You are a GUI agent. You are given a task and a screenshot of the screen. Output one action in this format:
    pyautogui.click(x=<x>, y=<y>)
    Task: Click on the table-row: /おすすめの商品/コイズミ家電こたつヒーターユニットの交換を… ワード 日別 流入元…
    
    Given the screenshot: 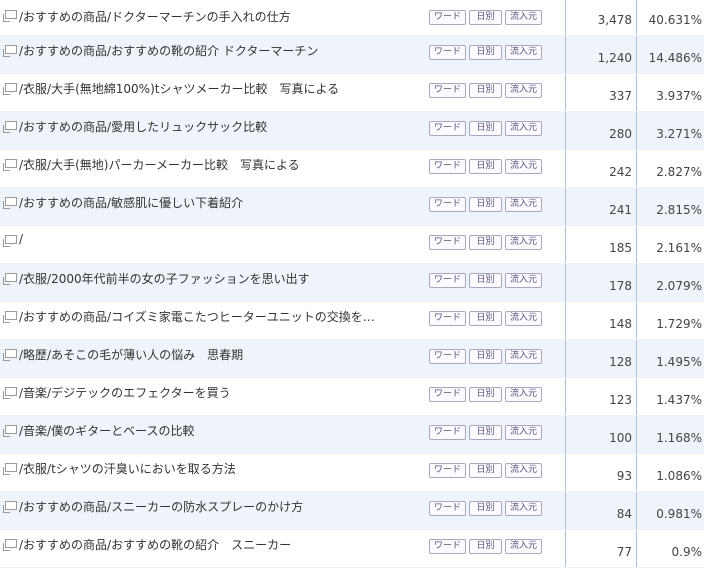 What is the action you would take?
    pyautogui.click(x=352, y=321)
    